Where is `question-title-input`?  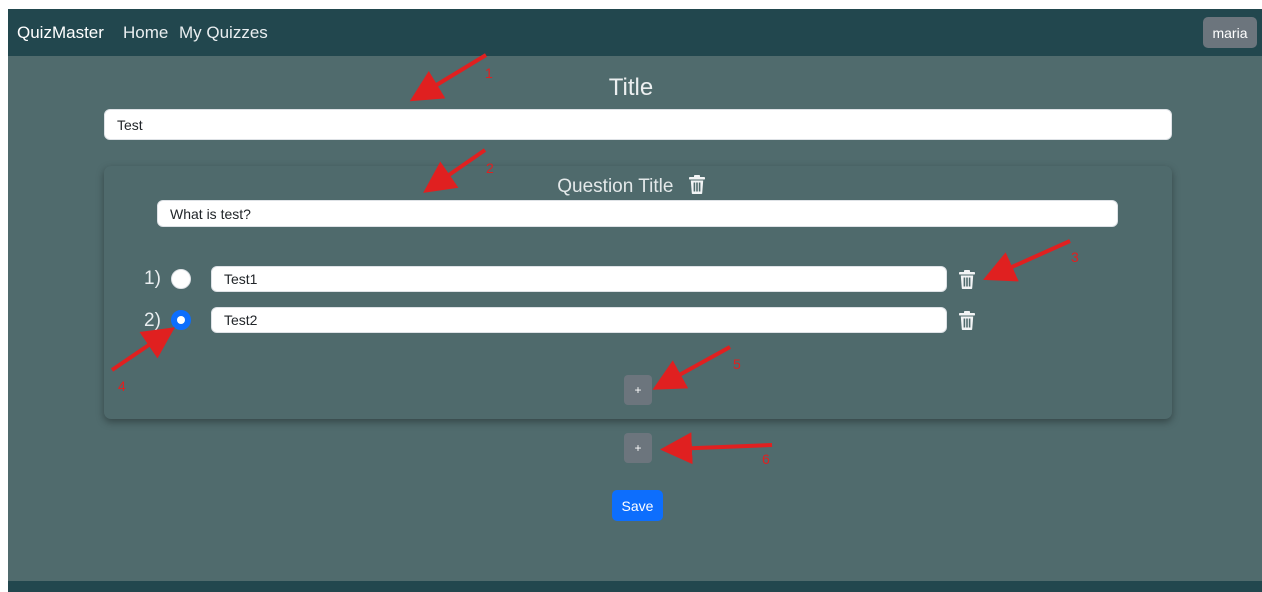 question-title-input is located at coordinates (637, 213).